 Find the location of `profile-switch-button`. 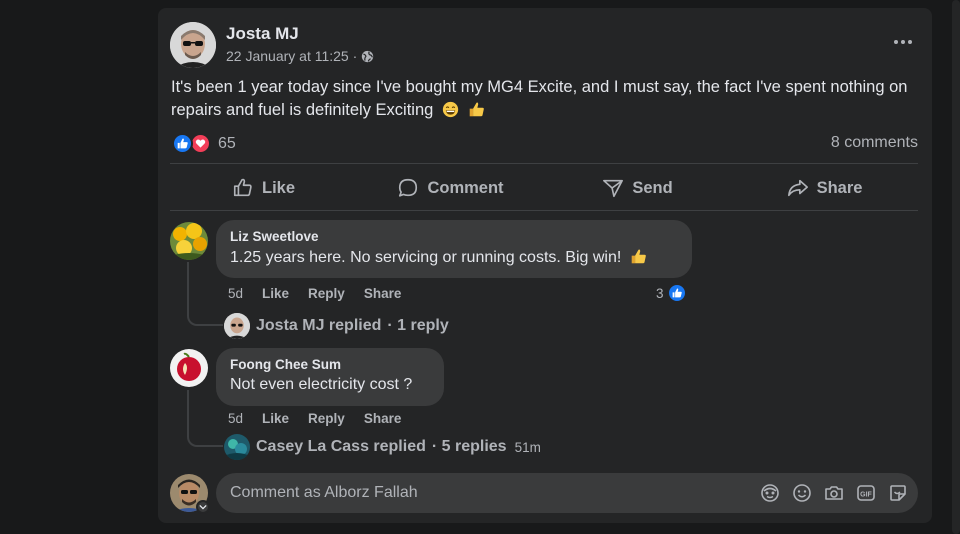

profile-switch-button is located at coordinates (203, 507).